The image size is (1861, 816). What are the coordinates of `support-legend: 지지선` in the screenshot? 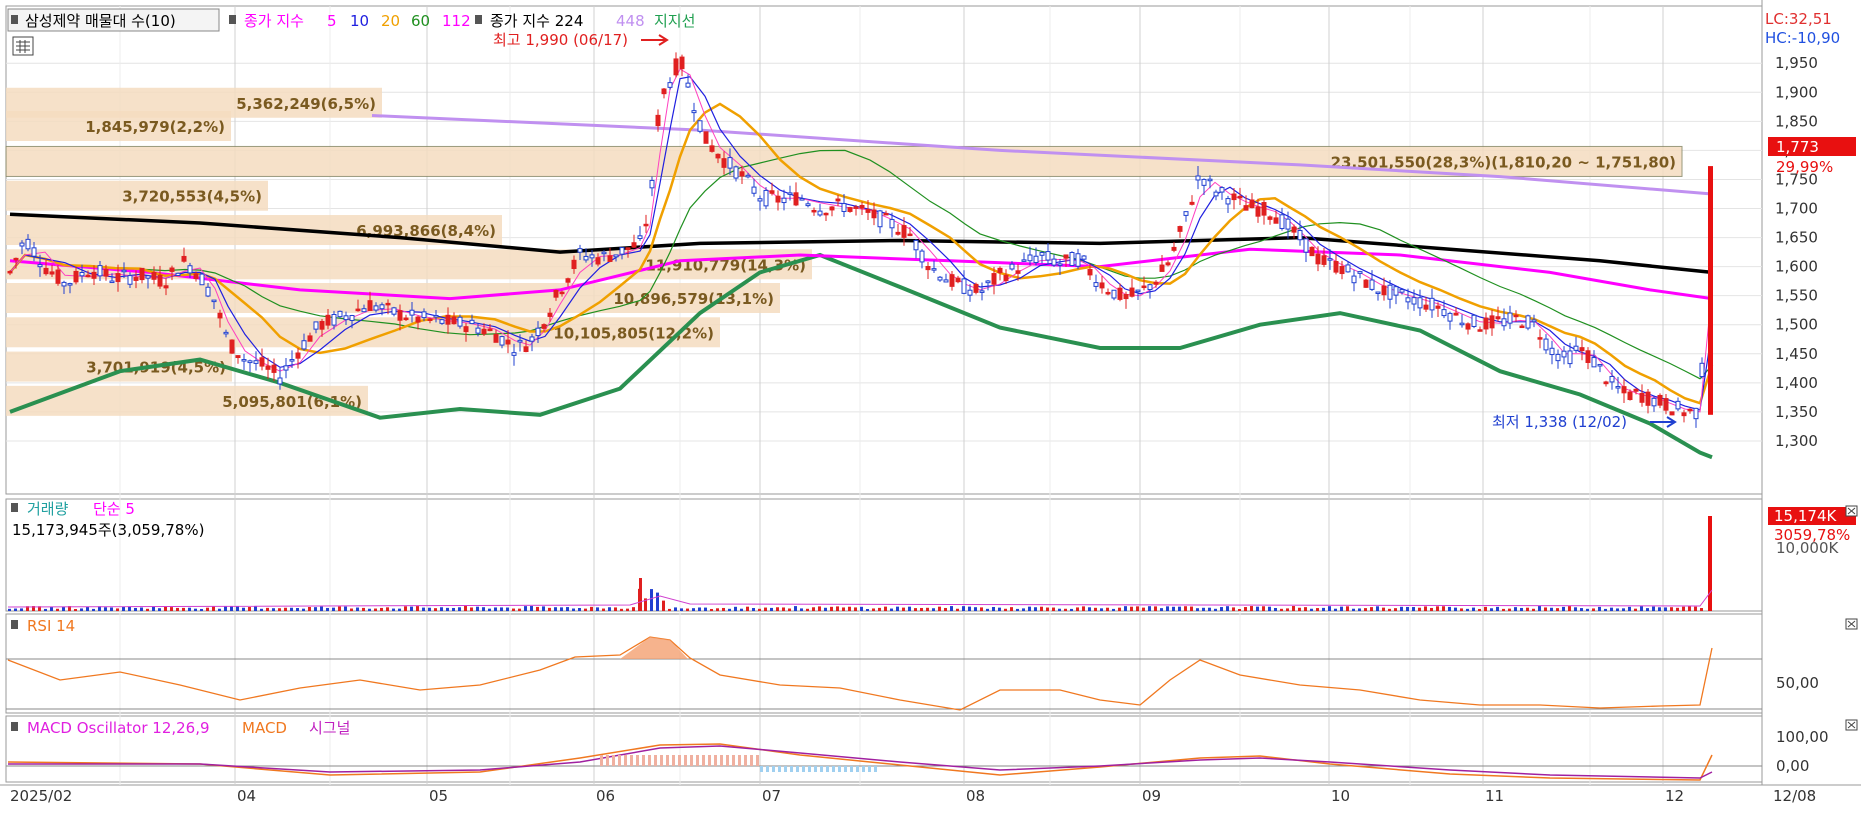 It's located at (674, 21).